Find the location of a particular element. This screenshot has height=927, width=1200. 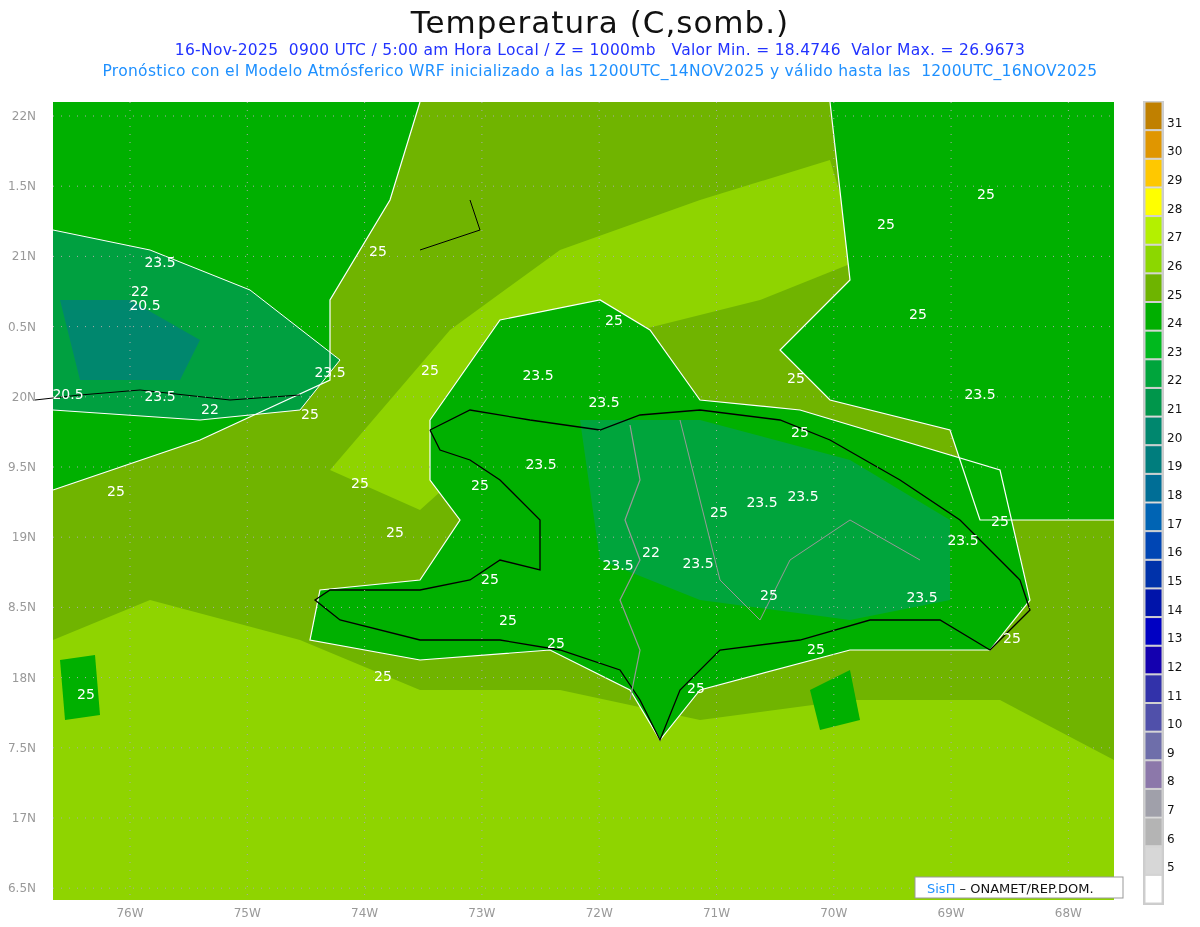

longitude-label: 76W is located at coordinates (130, 913).